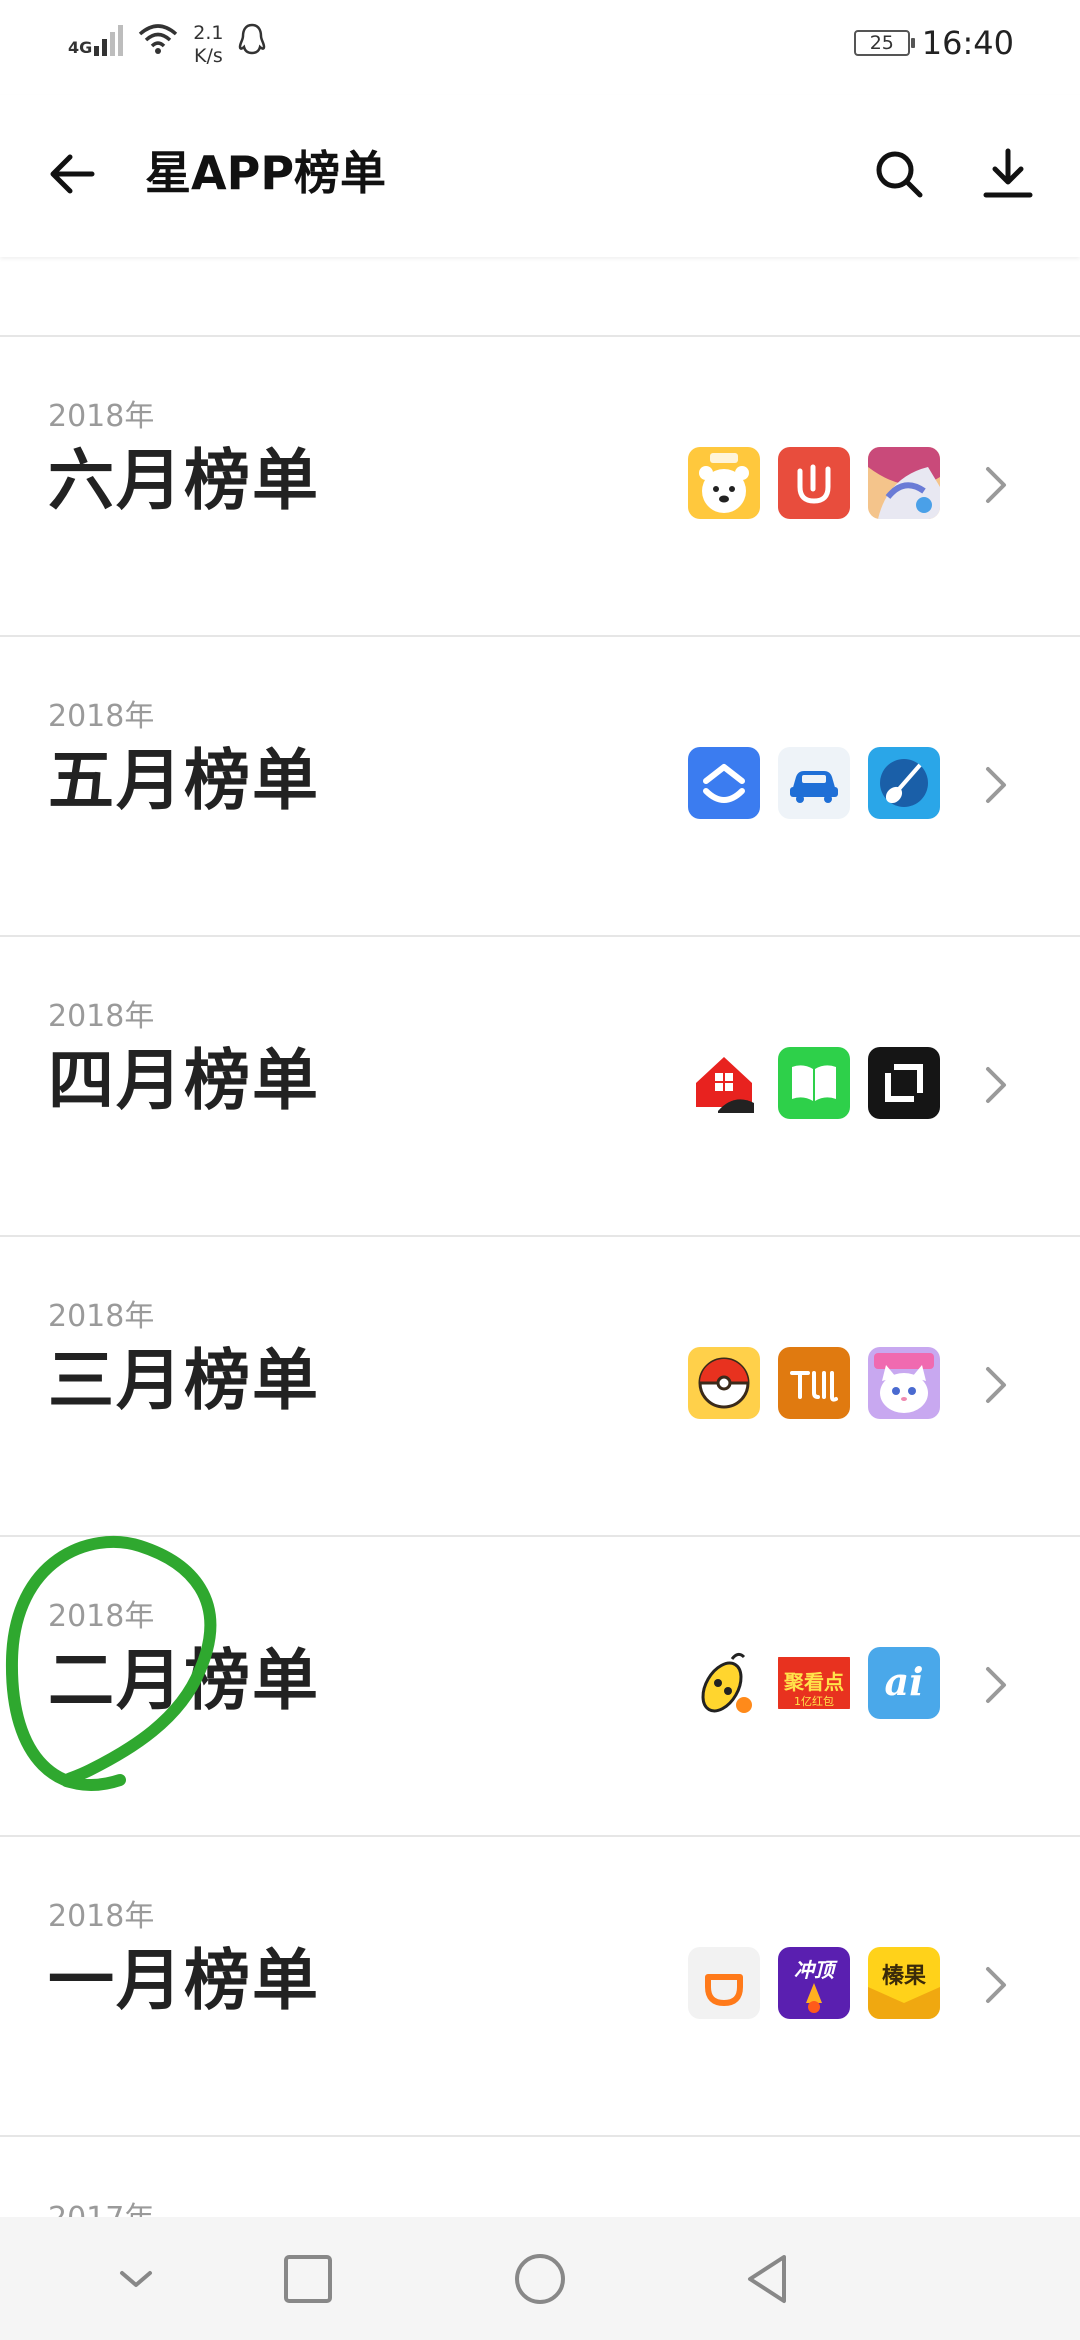 This screenshot has height=2340, width=1080. I want to click on month-title: 六月榜单, so click(184, 480).